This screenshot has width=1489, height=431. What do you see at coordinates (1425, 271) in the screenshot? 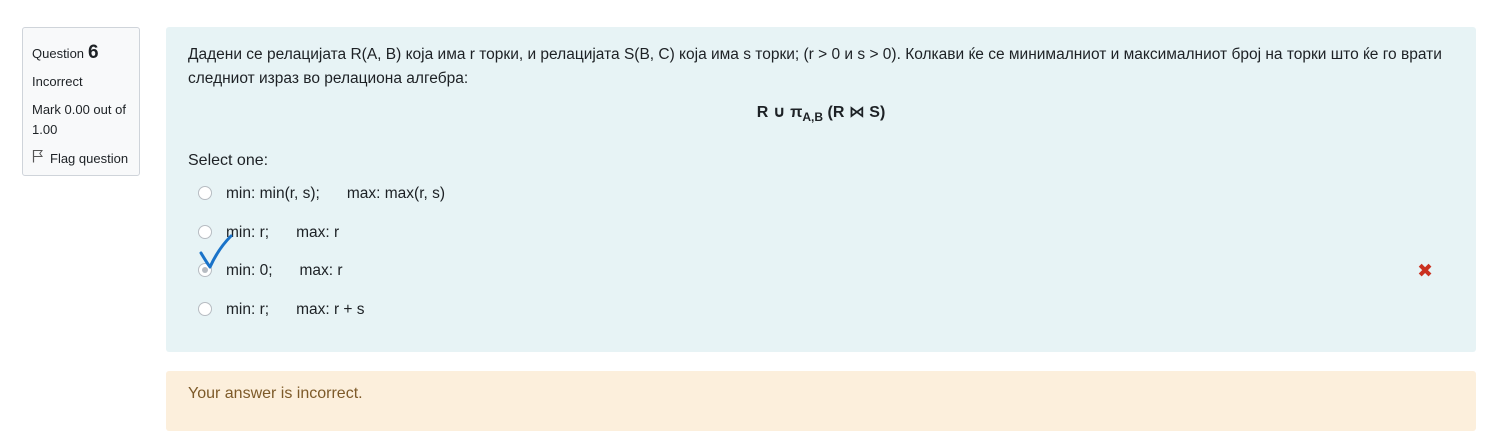
I see `incorrect-icon: ✖` at bounding box center [1425, 271].